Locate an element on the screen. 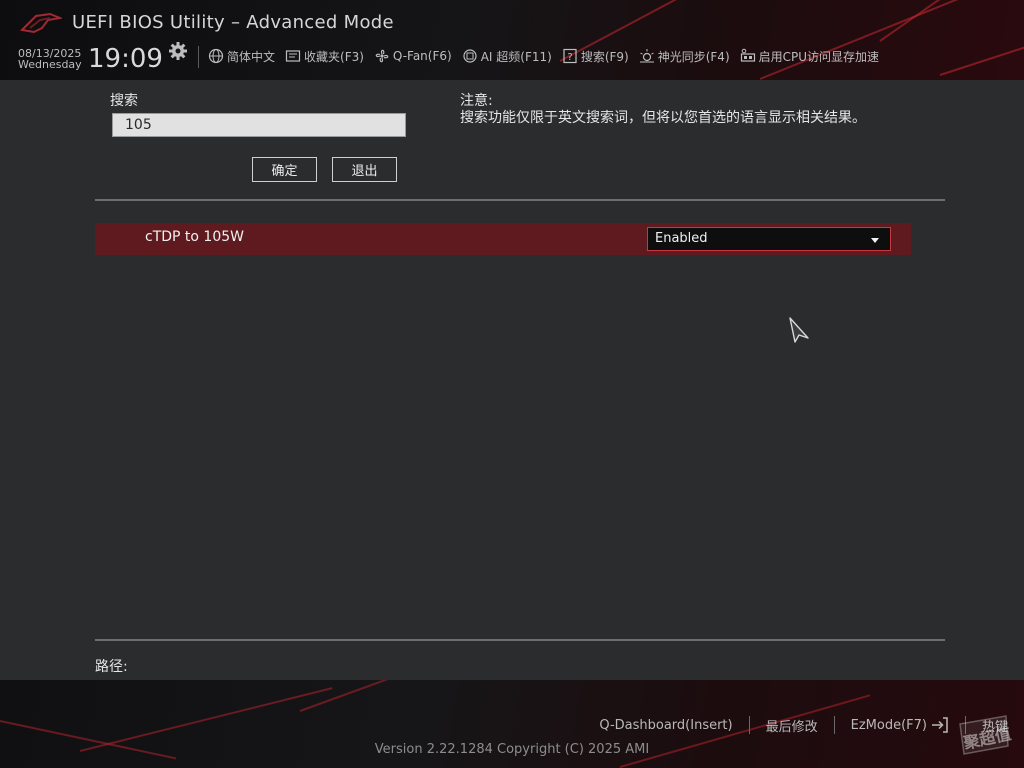  q-dashboard-button: Q-Dashboard(Insert) is located at coordinates (665, 725).